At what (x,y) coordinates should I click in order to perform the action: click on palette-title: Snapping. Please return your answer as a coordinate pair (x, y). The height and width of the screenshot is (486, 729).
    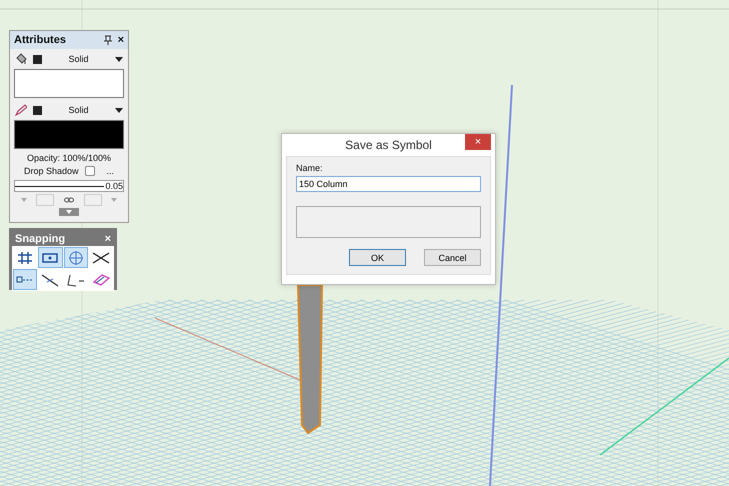
    Looking at the image, I should click on (40, 238).